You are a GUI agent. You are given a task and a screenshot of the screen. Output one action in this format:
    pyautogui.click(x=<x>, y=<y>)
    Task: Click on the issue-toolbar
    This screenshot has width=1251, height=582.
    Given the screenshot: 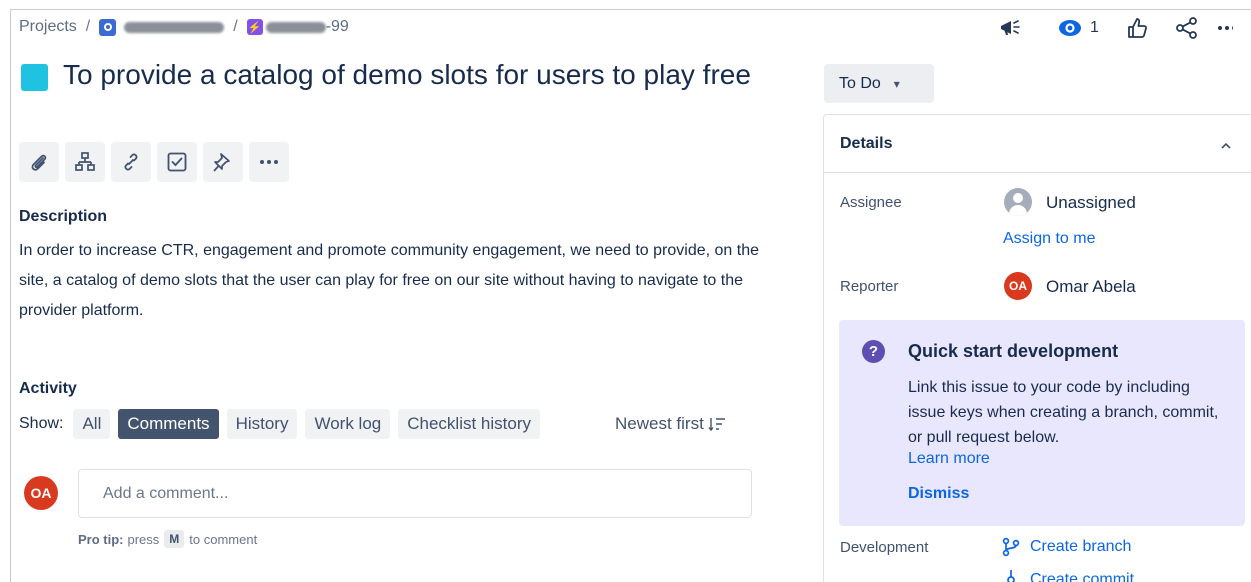 What is the action you would take?
    pyautogui.click(x=154, y=162)
    